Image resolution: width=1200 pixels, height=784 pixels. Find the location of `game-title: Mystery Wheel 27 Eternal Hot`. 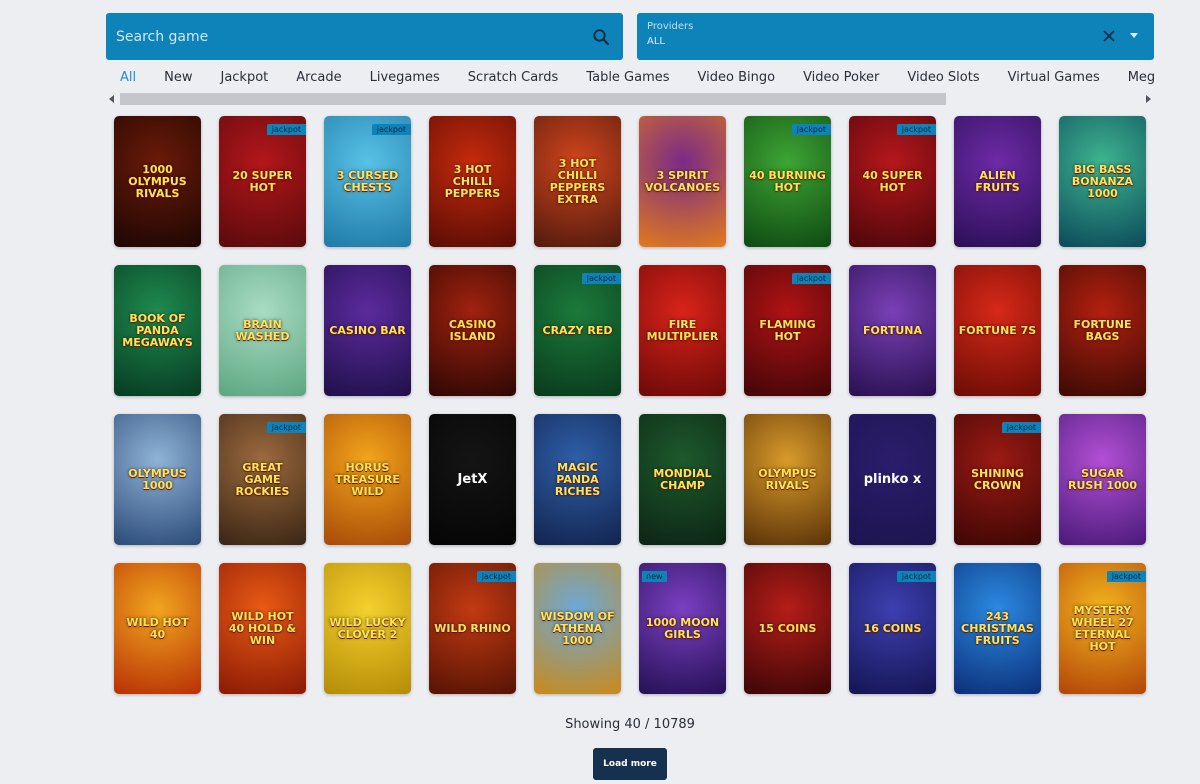

game-title: Mystery Wheel 27 Eternal Hot is located at coordinates (1102, 628).